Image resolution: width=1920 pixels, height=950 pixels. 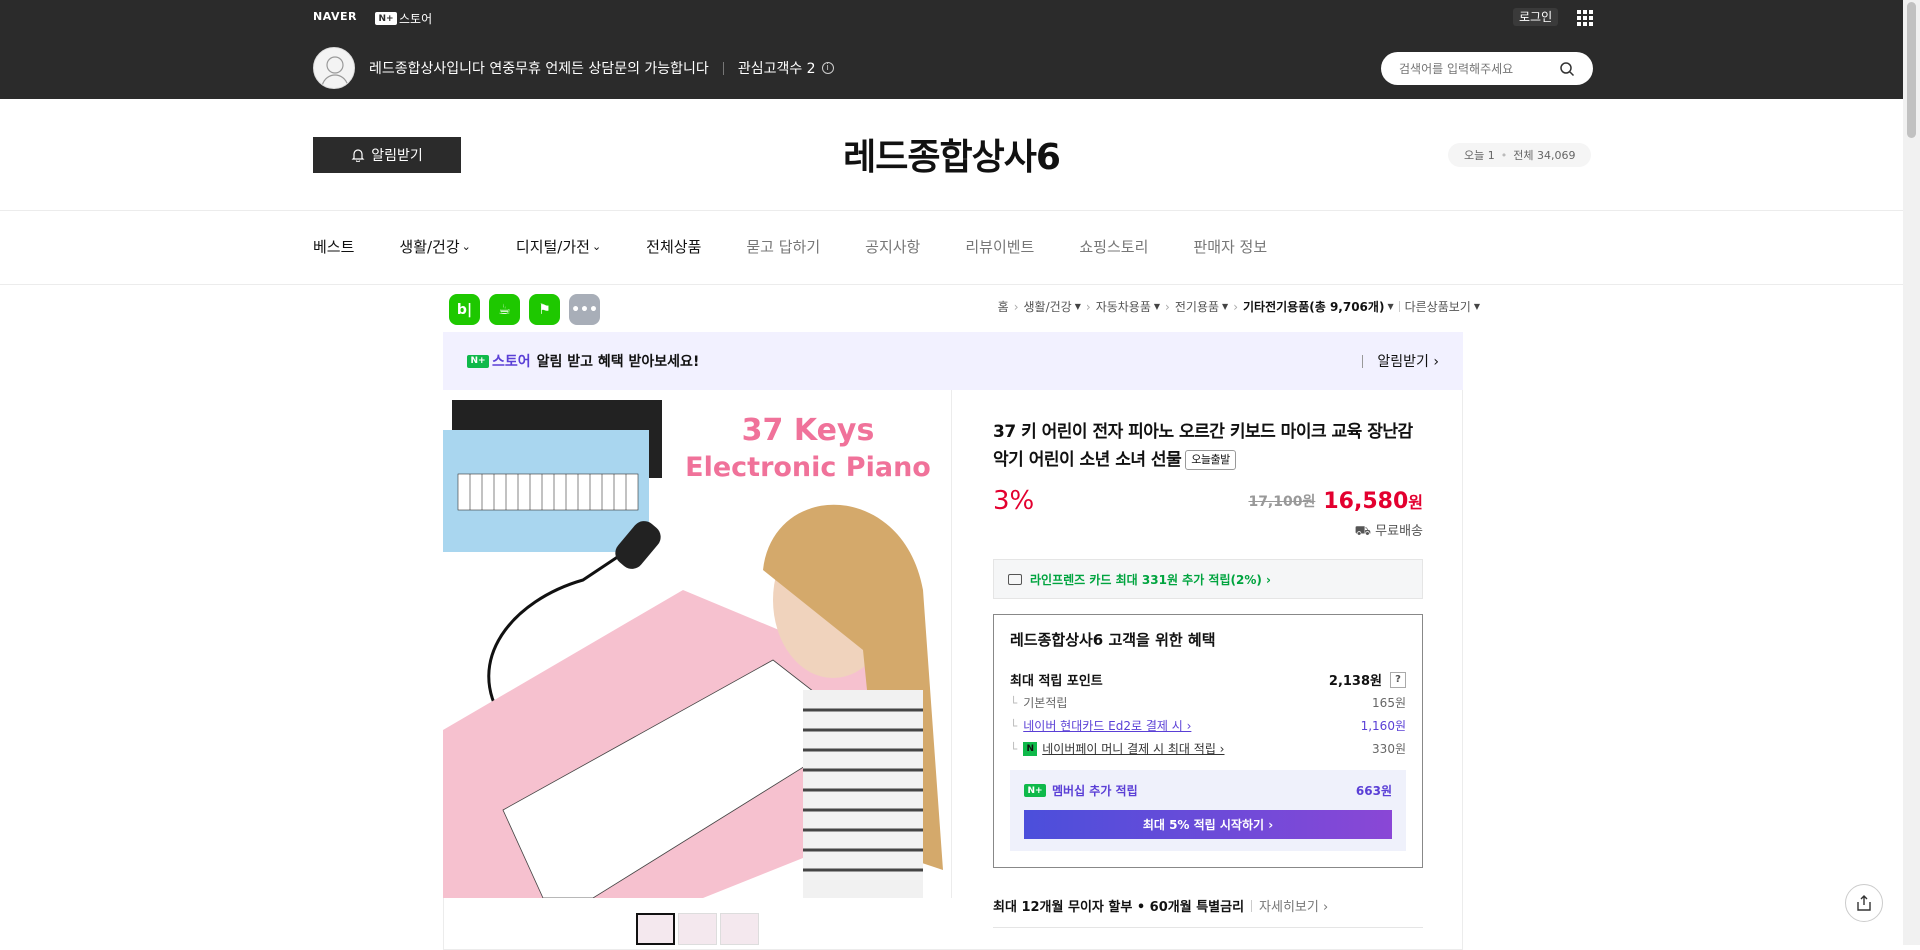 I want to click on breadcrumb-home: 홈, so click(x=1003, y=306).